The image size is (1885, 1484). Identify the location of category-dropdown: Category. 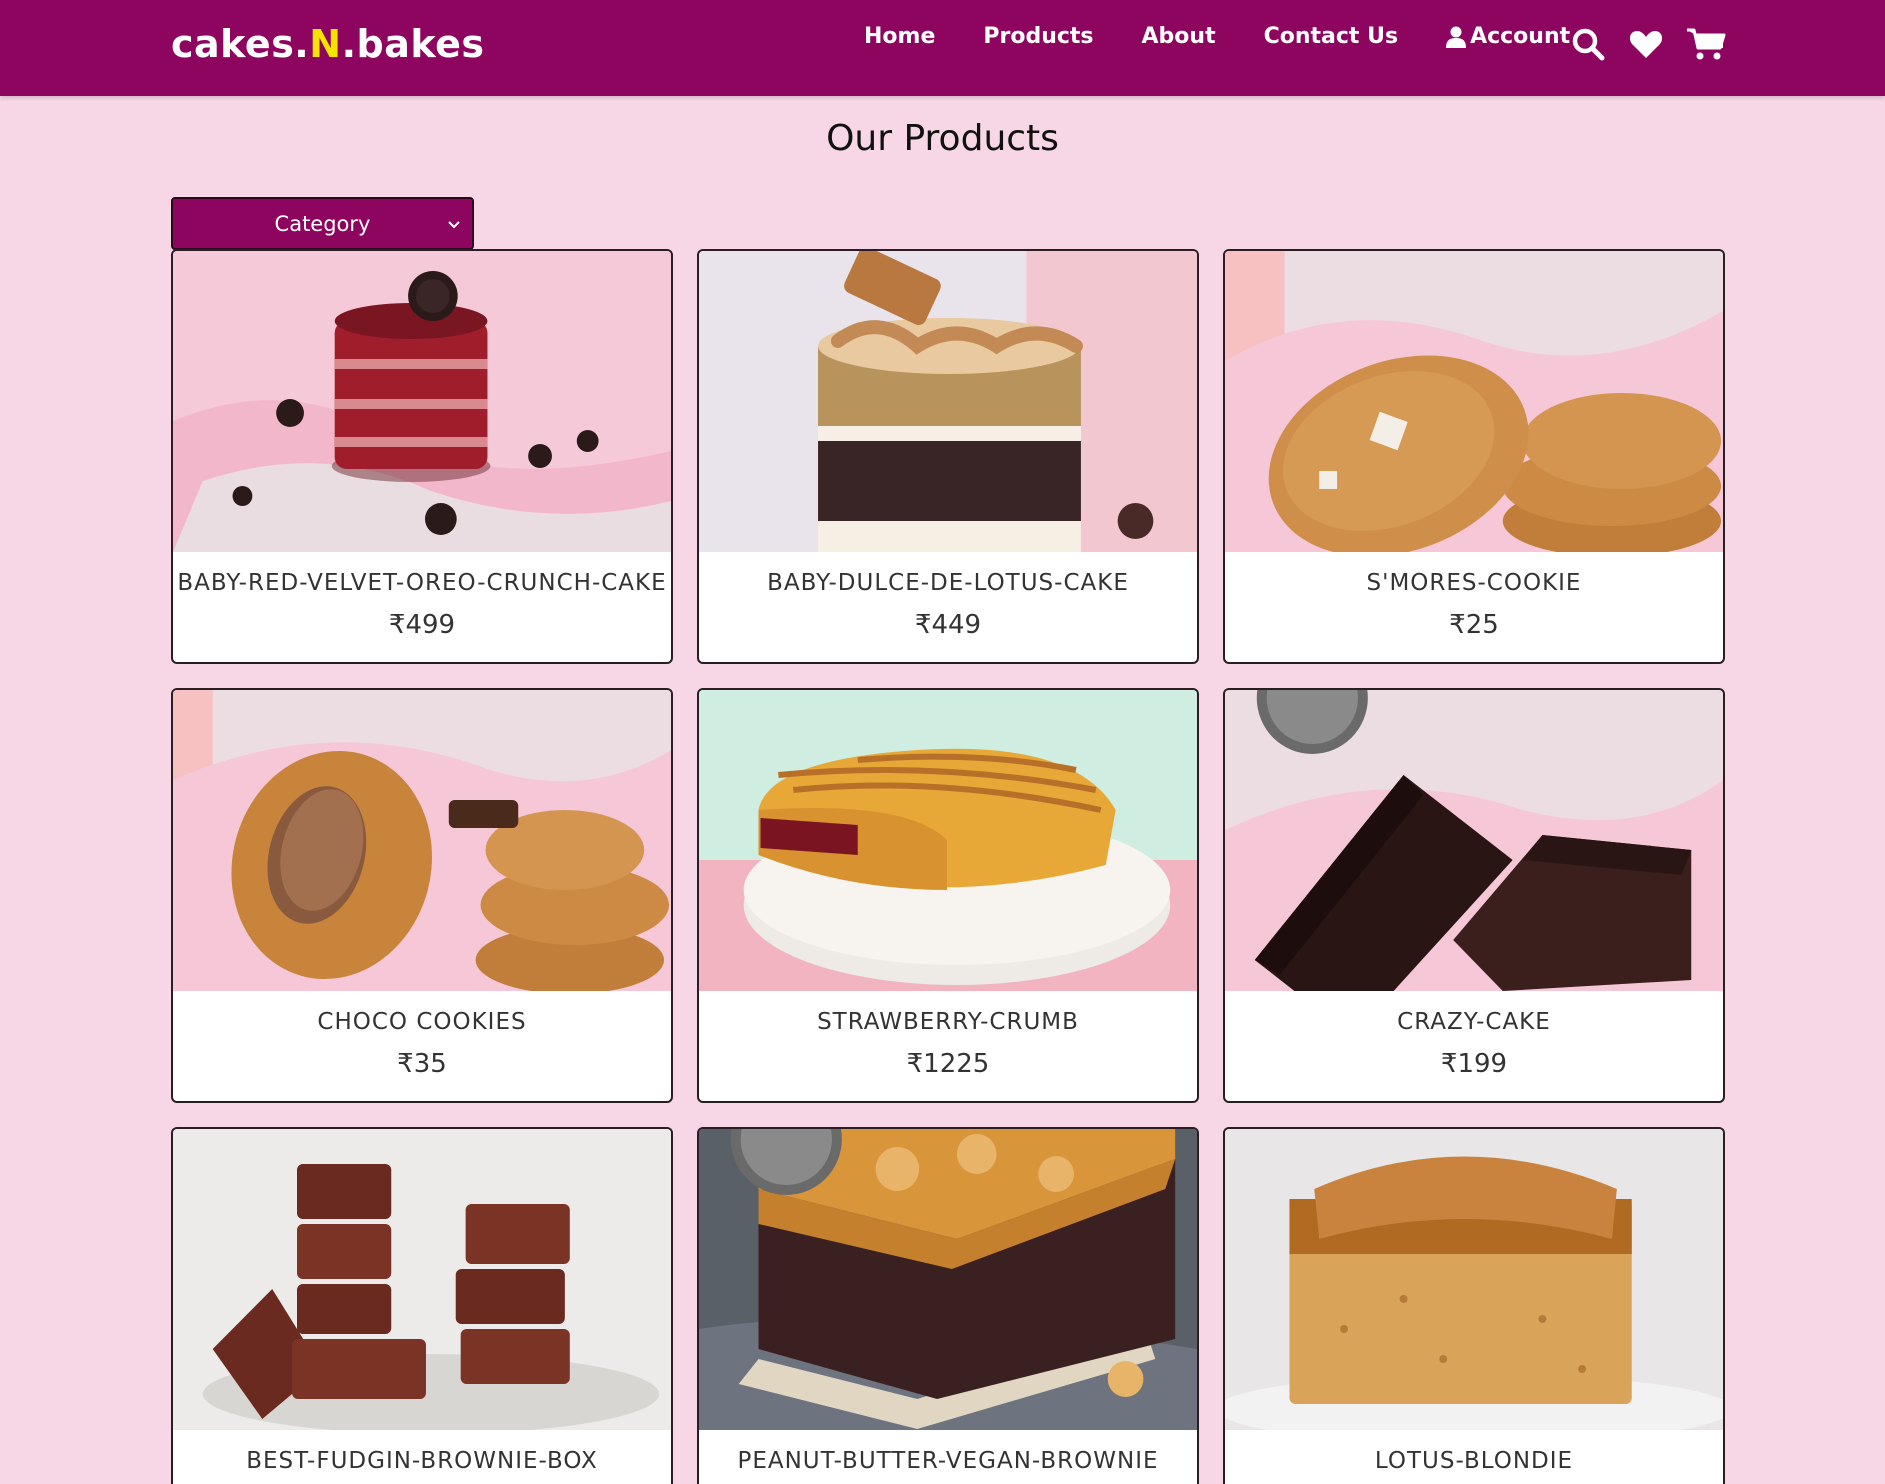
(322, 223).